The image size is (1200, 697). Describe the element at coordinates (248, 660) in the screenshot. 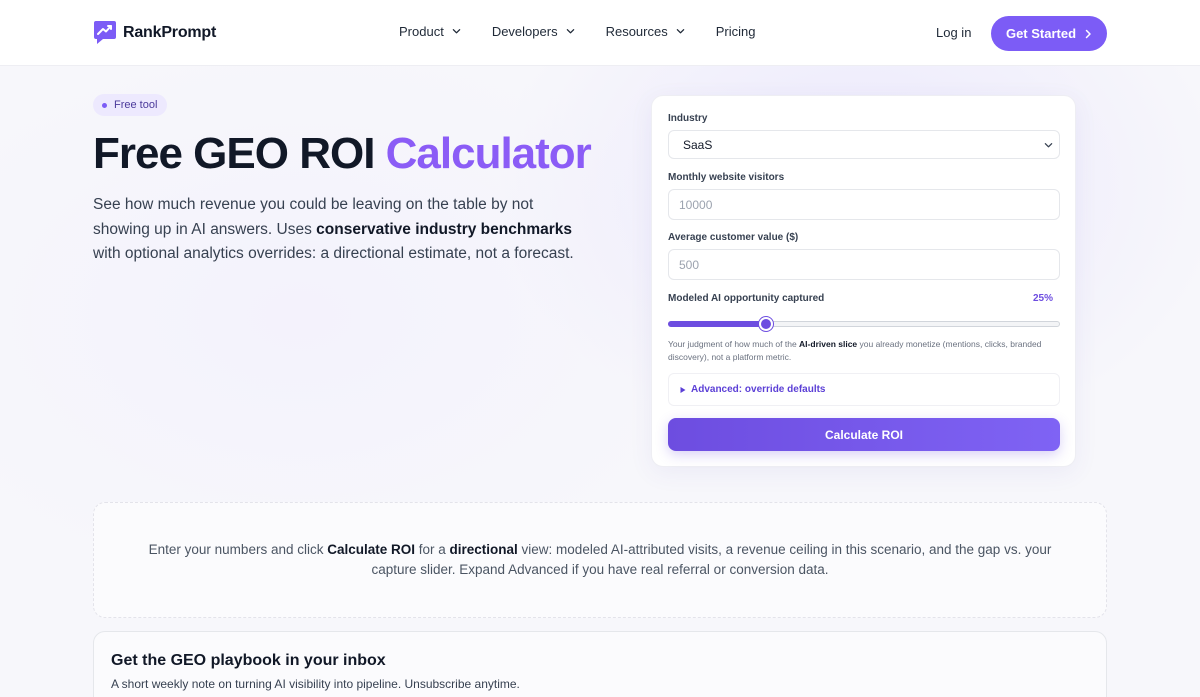

I see `newsletter-title: Get the GEO playbook in your inbox` at that location.